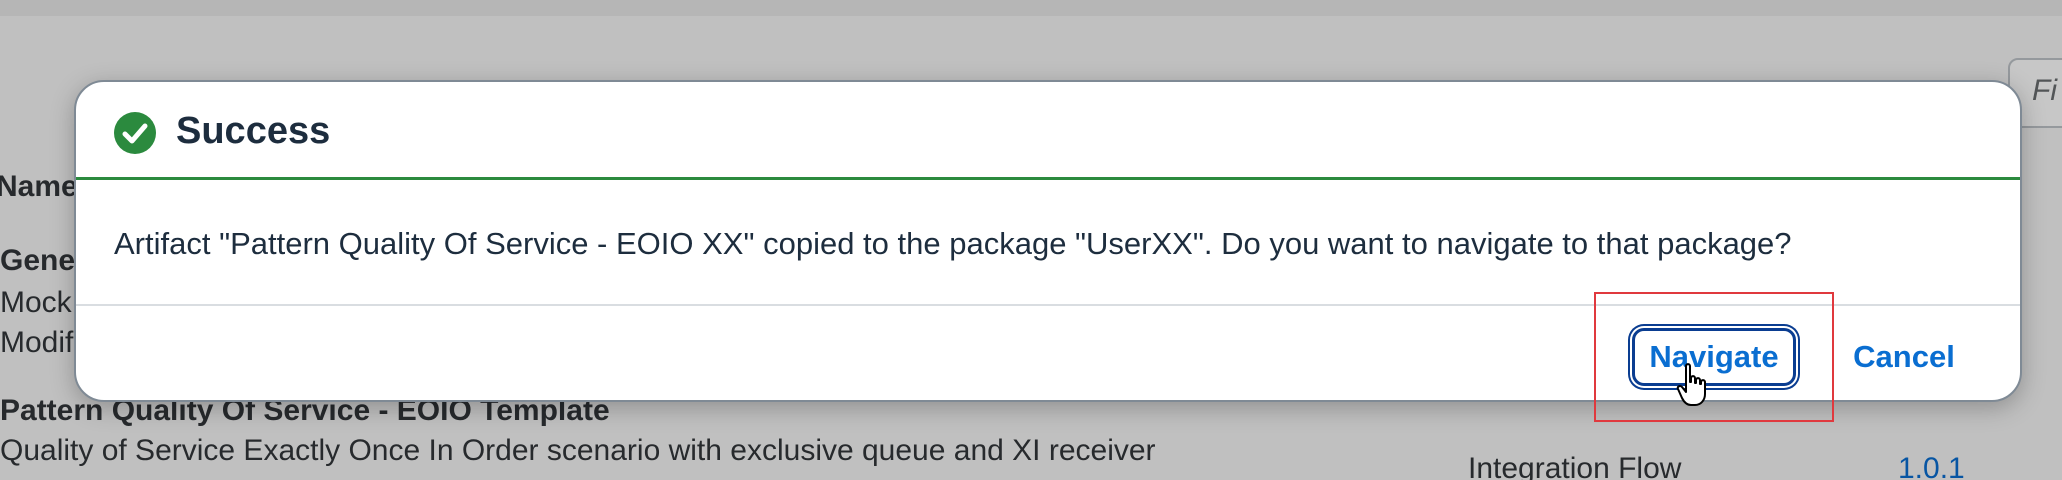  What do you see at coordinates (135, 133) in the screenshot?
I see `checkmark-circle-icon` at bounding box center [135, 133].